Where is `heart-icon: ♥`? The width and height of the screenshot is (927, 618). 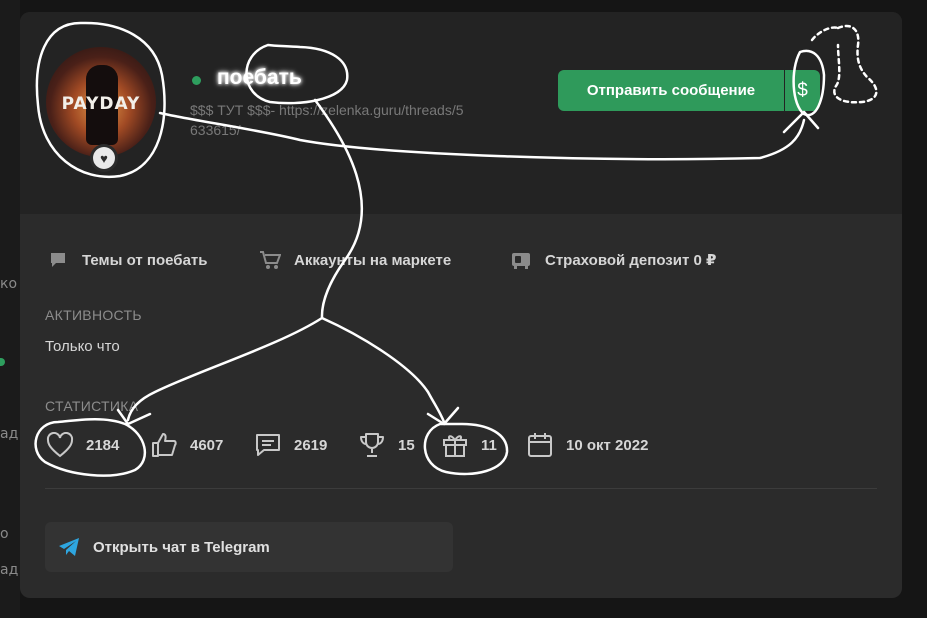
heart-icon: ♥ is located at coordinates (104, 158).